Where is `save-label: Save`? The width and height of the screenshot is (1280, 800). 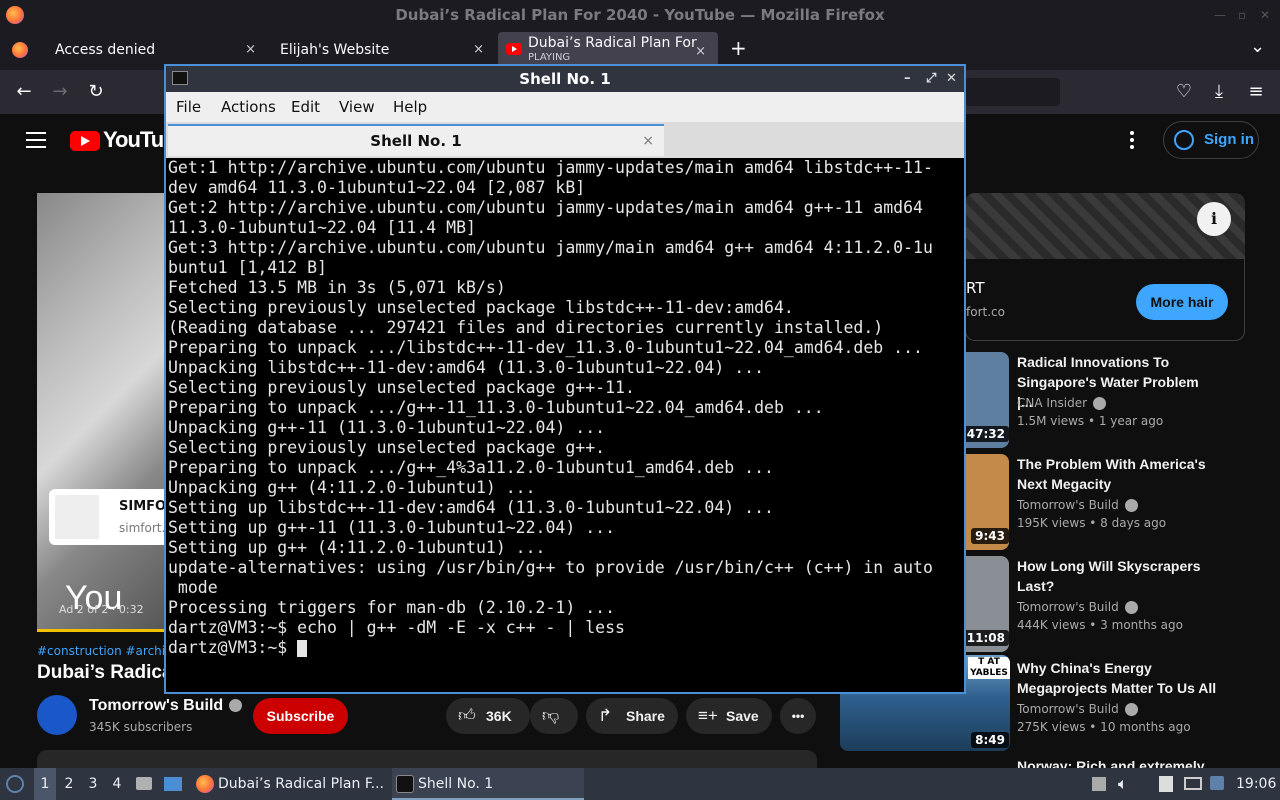 save-label: Save is located at coordinates (742, 716).